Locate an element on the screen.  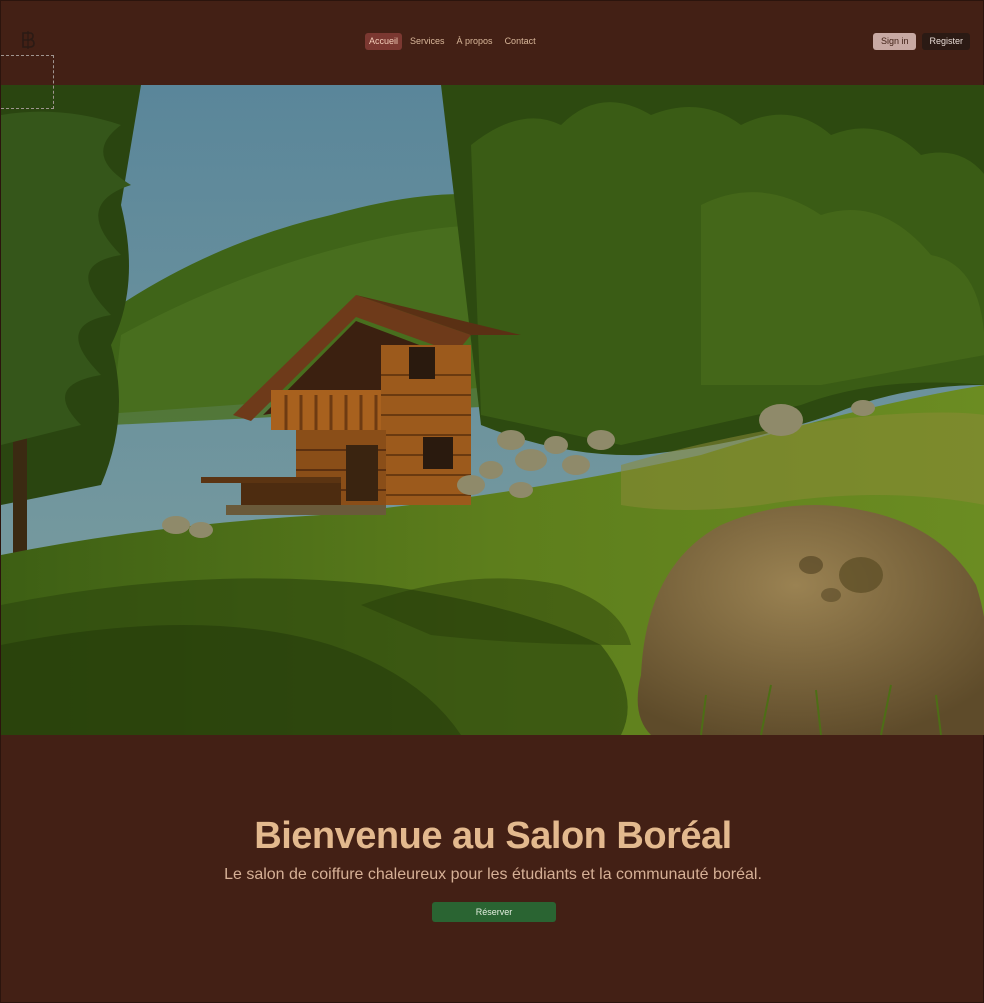
logo-placeholder-frame is located at coordinates (27, 82).